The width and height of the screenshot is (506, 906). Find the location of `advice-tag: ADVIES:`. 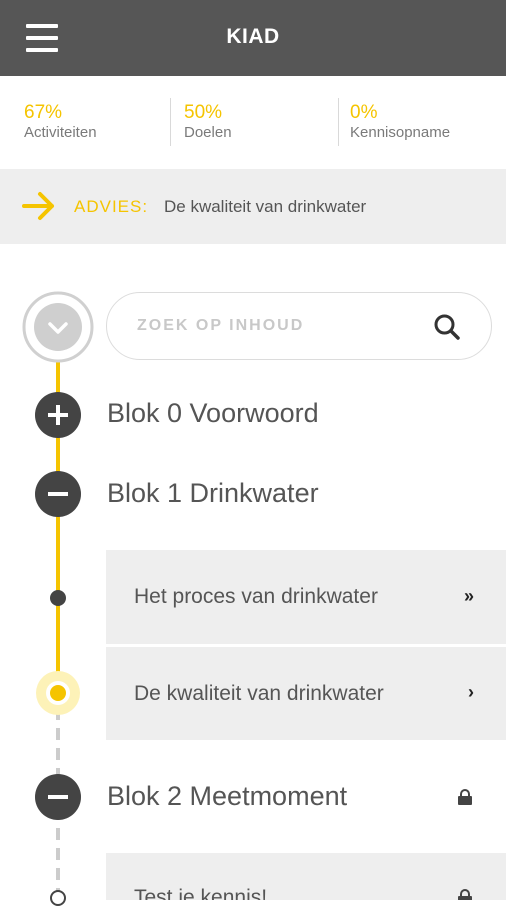

advice-tag: ADVIES: is located at coordinates (111, 206).